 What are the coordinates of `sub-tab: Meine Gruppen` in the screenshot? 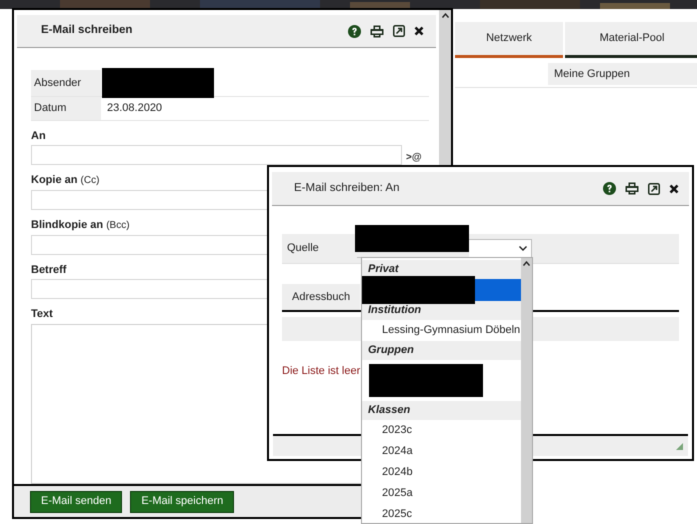 It's located at (622, 74).